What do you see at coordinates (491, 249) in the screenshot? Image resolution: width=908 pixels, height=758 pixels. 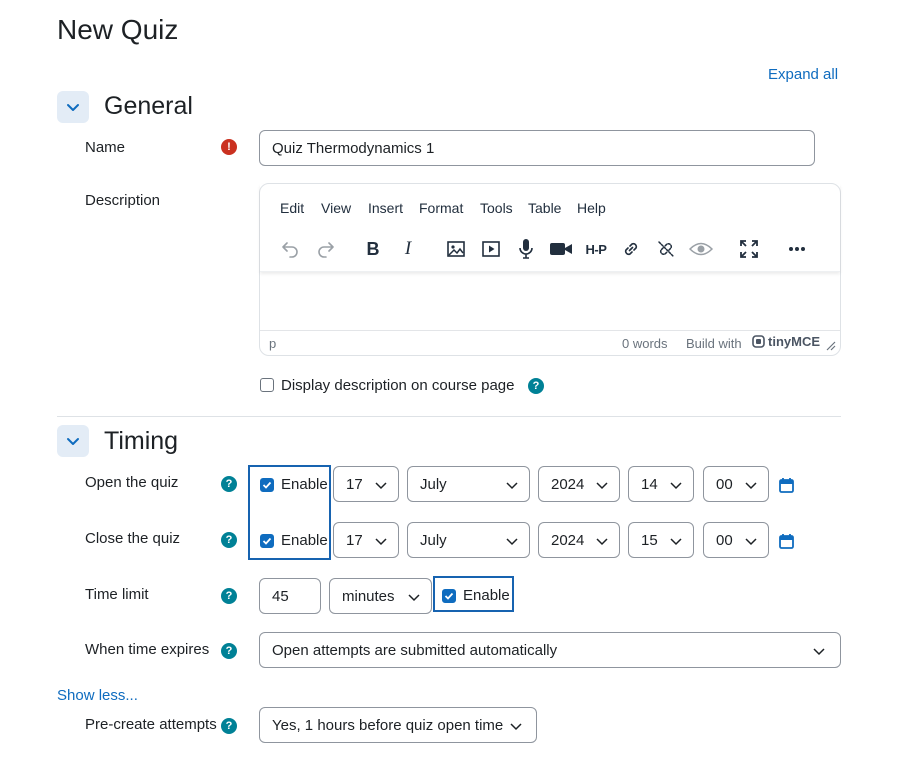 I see `media-icon` at bounding box center [491, 249].